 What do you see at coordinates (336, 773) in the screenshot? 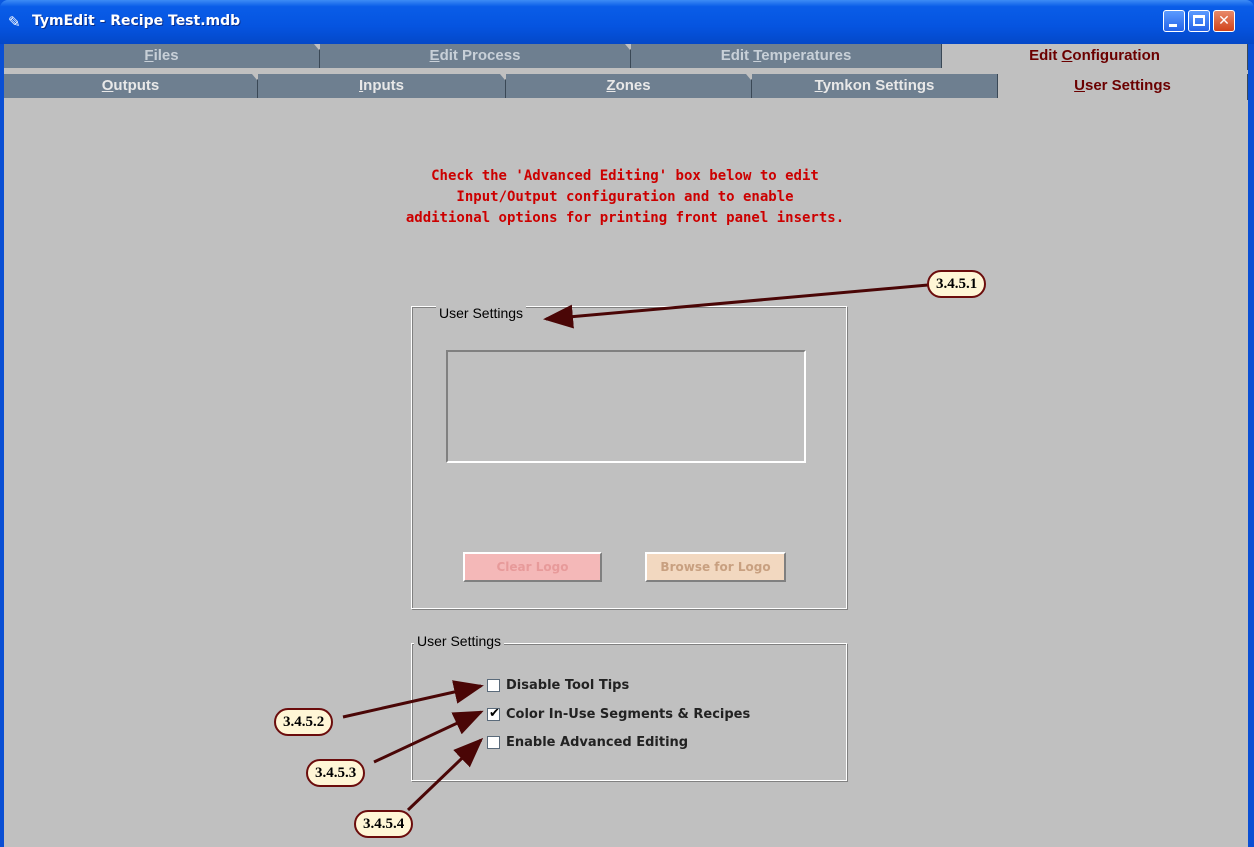
I see `callout-3-4-5-3: 3.4.5.3` at bounding box center [336, 773].